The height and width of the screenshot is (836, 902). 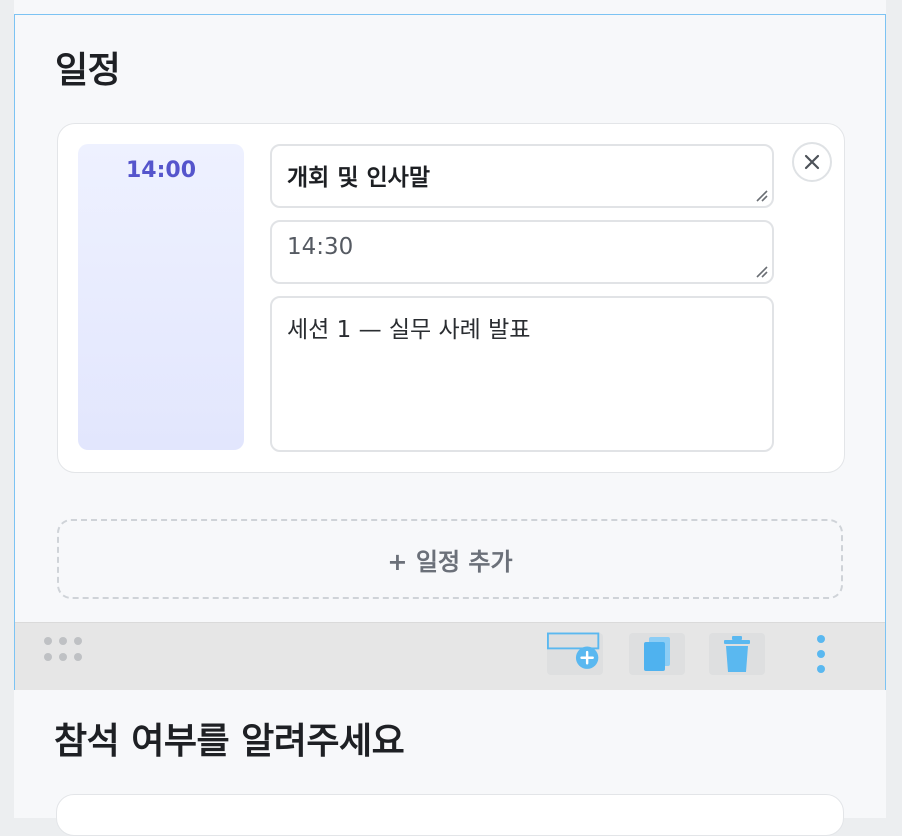 What do you see at coordinates (522, 176) in the screenshot?
I see `item-title-field: 개회 및 인사말` at bounding box center [522, 176].